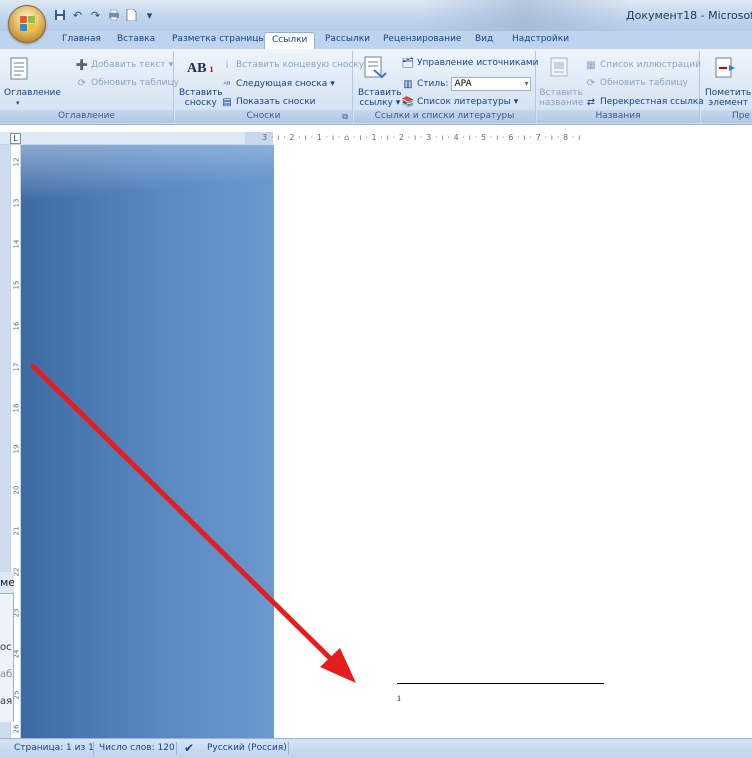 The width and height of the screenshot is (752, 758). I want to click on chevron-down-icon: ▾, so click(332, 84).